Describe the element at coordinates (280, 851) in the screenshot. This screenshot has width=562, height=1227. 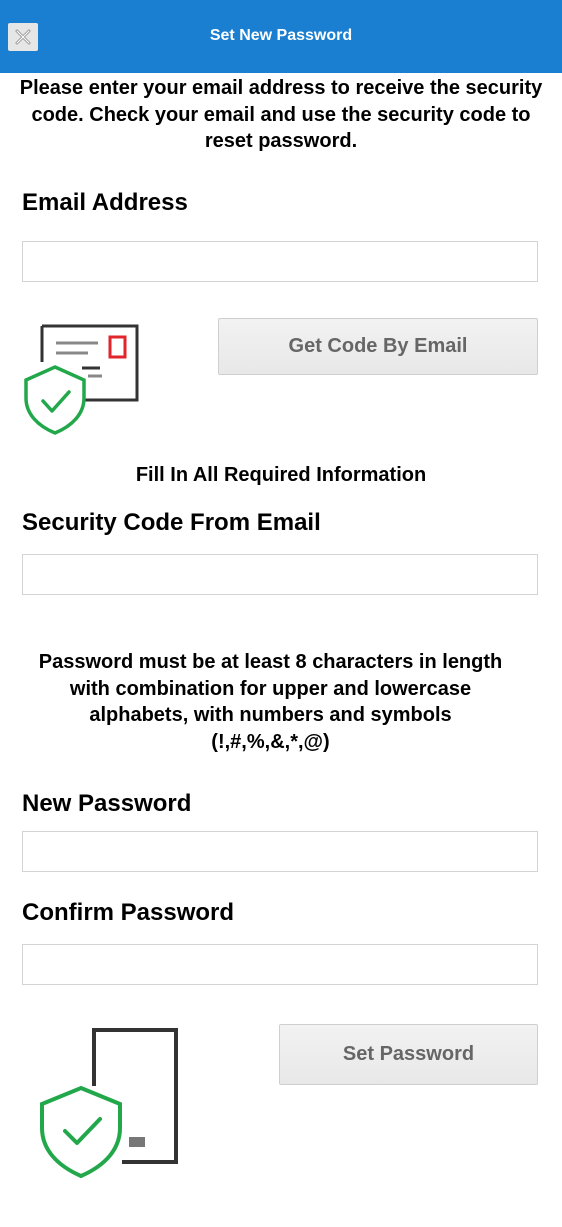
I see `new-password-field` at that location.